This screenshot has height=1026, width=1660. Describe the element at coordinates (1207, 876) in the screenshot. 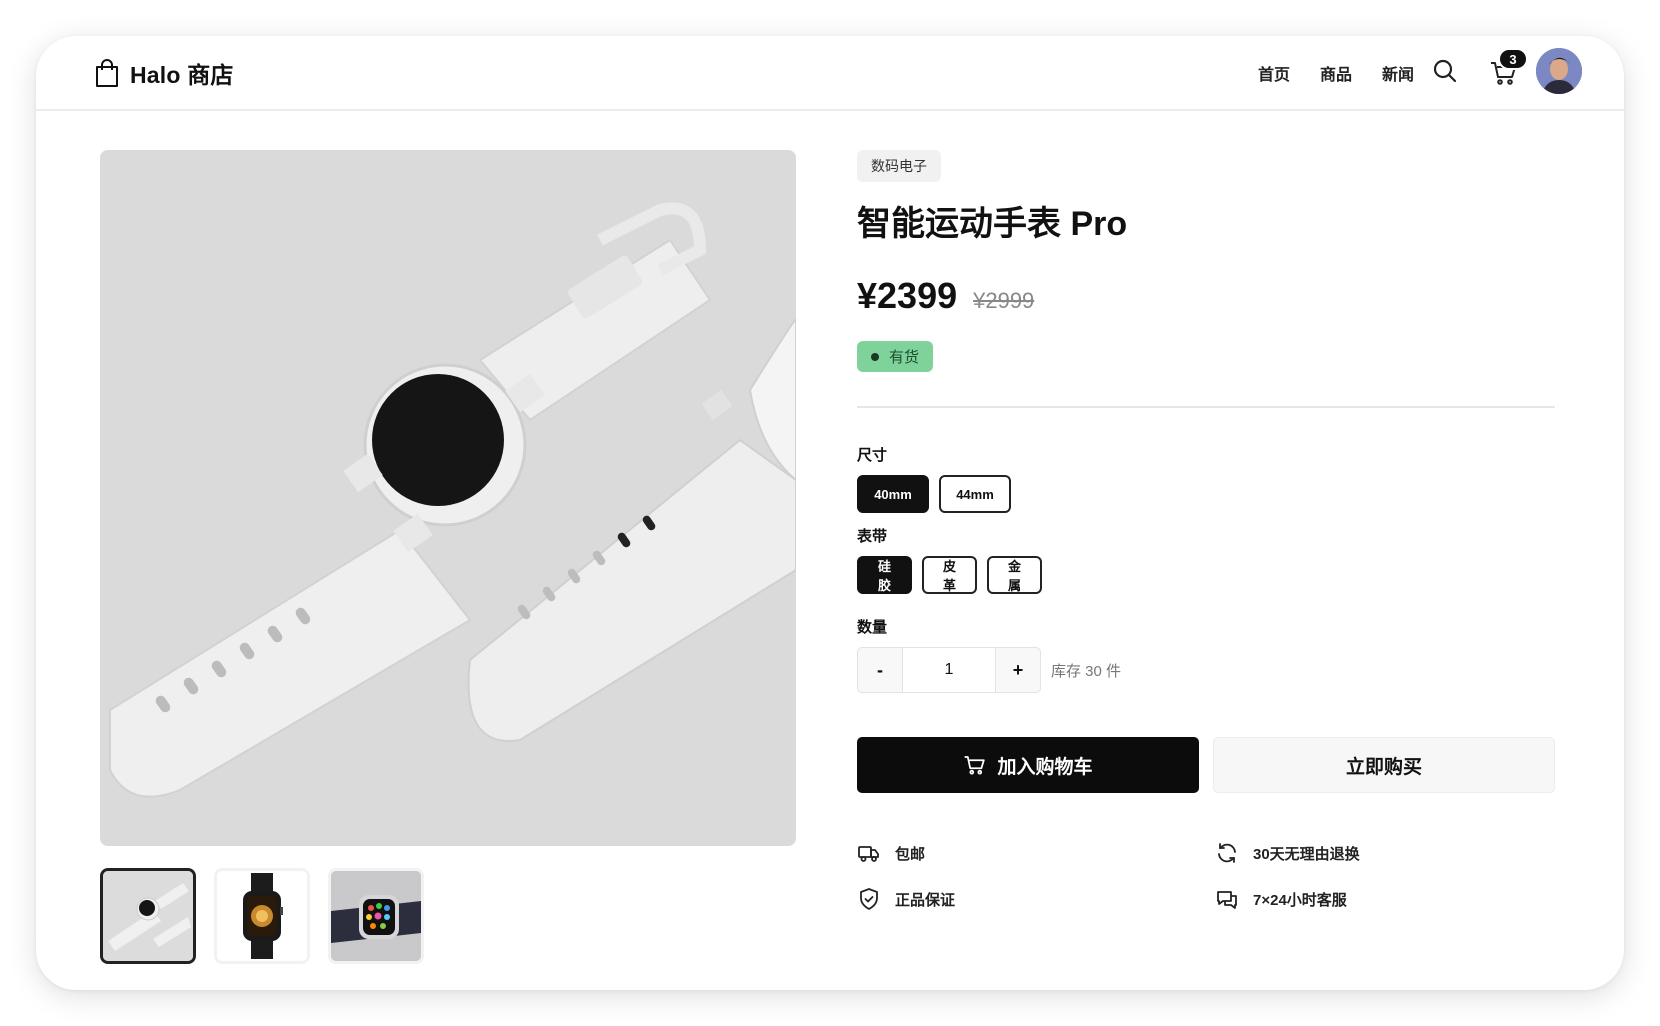

I see `service-features: 包邮 30天无理由退换 正品保证 7×24小时客服` at that location.